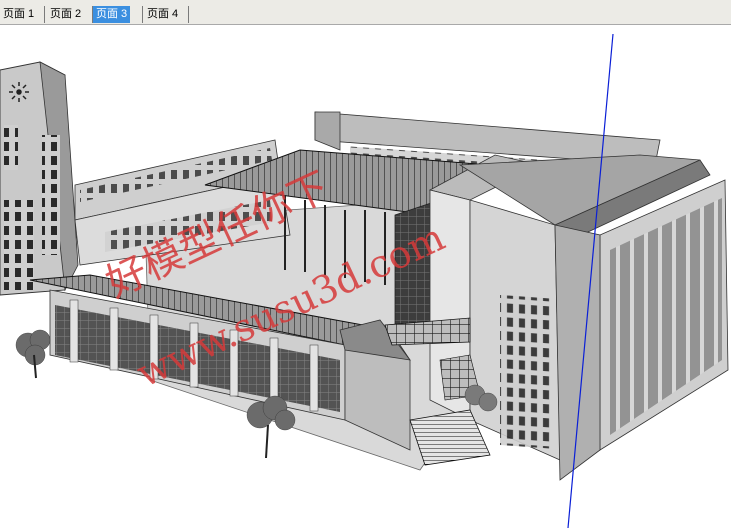 Image resolution: width=731 pixels, height=528 pixels. What do you see at coordinates (18, 14) in the screenshot?
I see `tab-page-1: 页面 1` at bounding box center [18, 14].